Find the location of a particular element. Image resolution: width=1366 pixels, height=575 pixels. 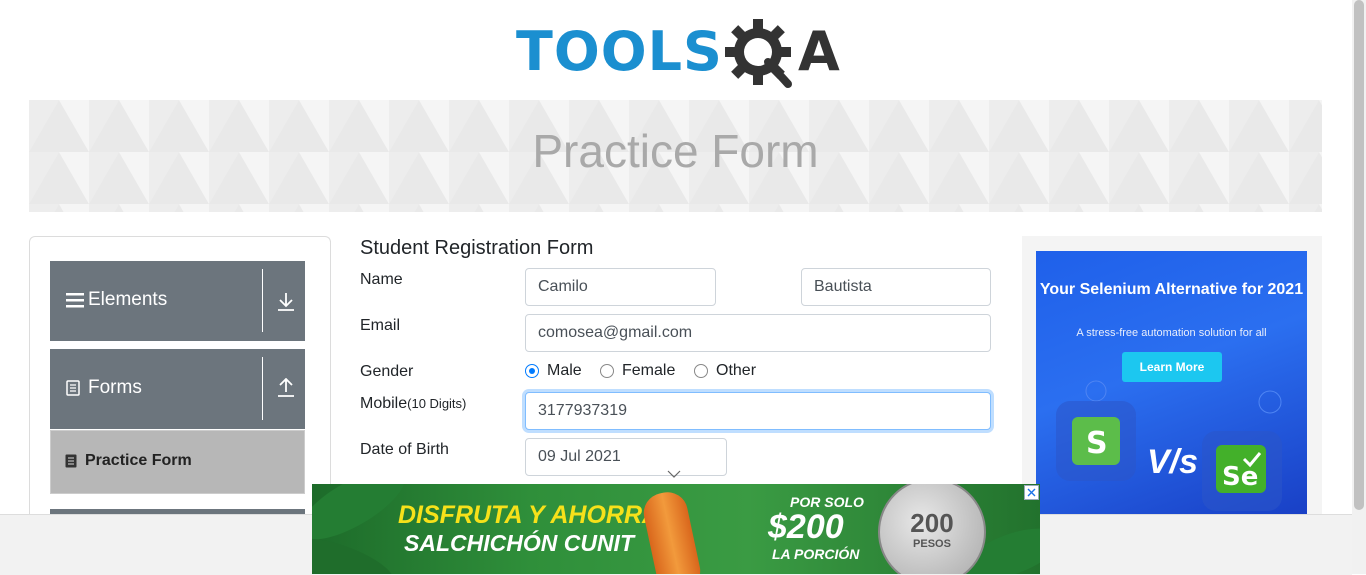

toolsqa-logo: TOOLS A is located at coordinates (678, 53).